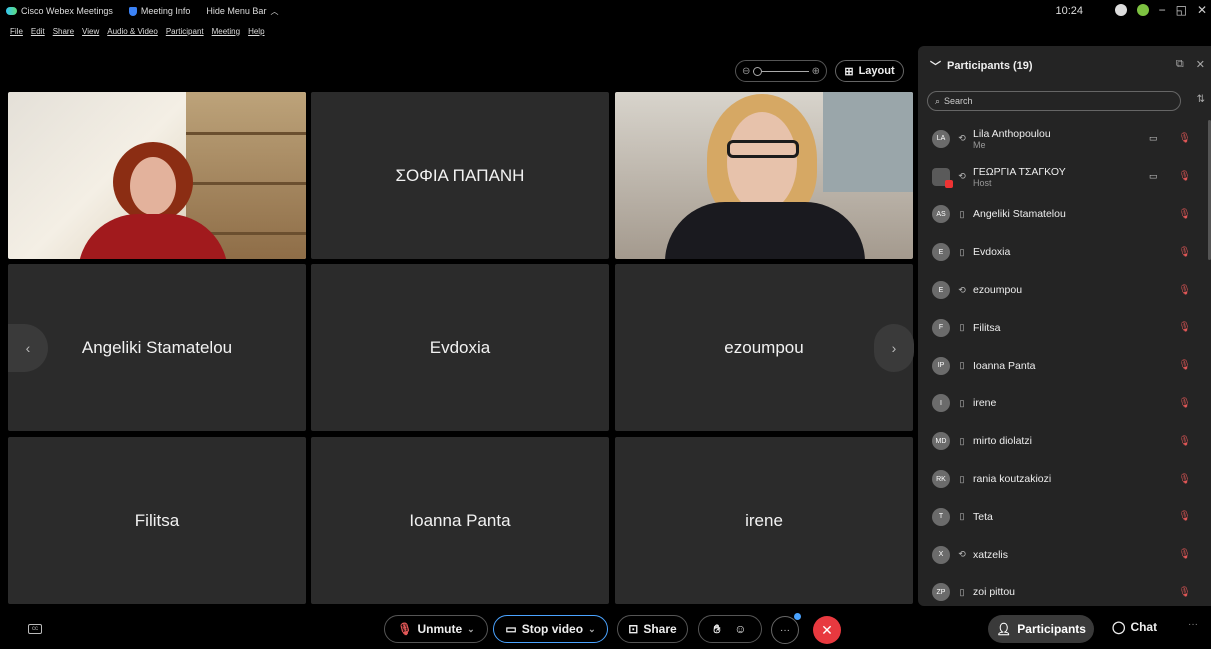 Image resolution: width=1211 pixels, height=649 pixels. What do you see at coordinates (1202, 10) in the screenshot?
I see `close-button: ✕` at bounding box center [1202, 10].